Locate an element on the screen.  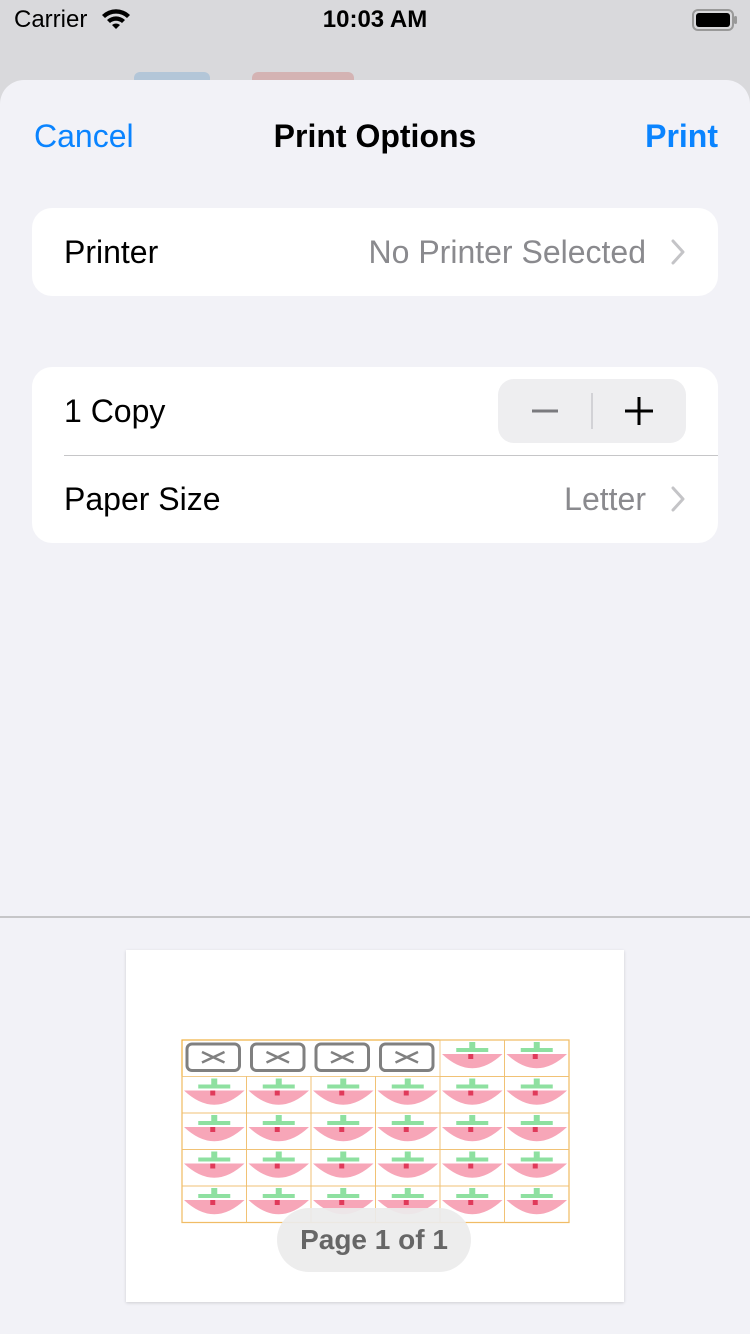
decrement-button is located at coordinates (545, 411).